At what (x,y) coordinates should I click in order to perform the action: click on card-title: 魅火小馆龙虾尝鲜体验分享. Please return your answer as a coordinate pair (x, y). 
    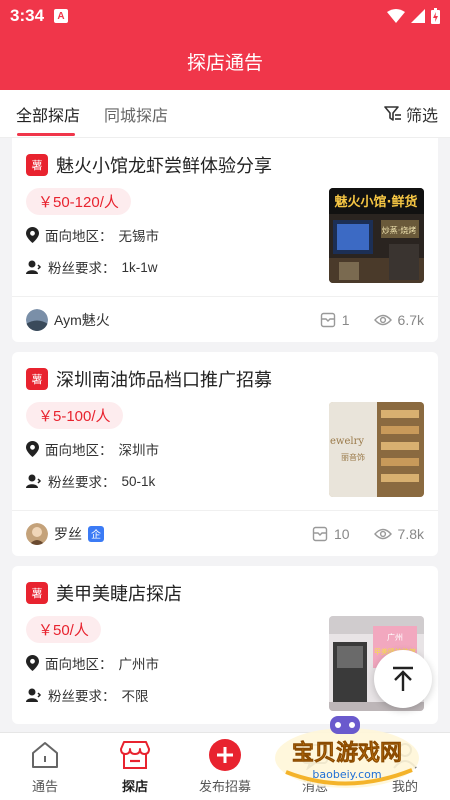
    Looking at the image, I should click on (164, 166).